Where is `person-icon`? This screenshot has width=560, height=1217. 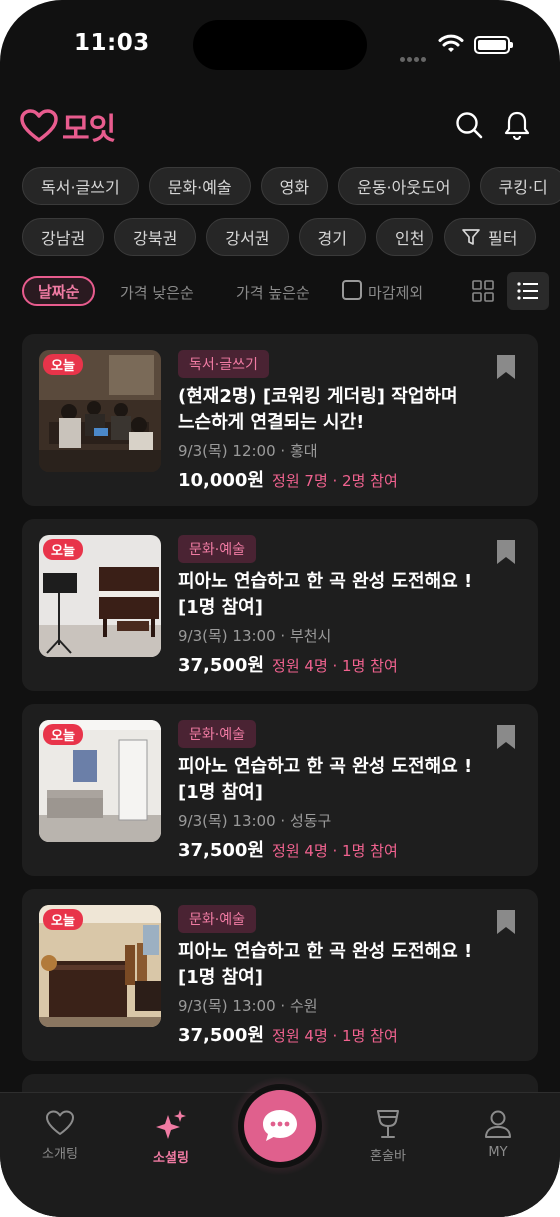
person-icon is located at coordinates (498, 1124).